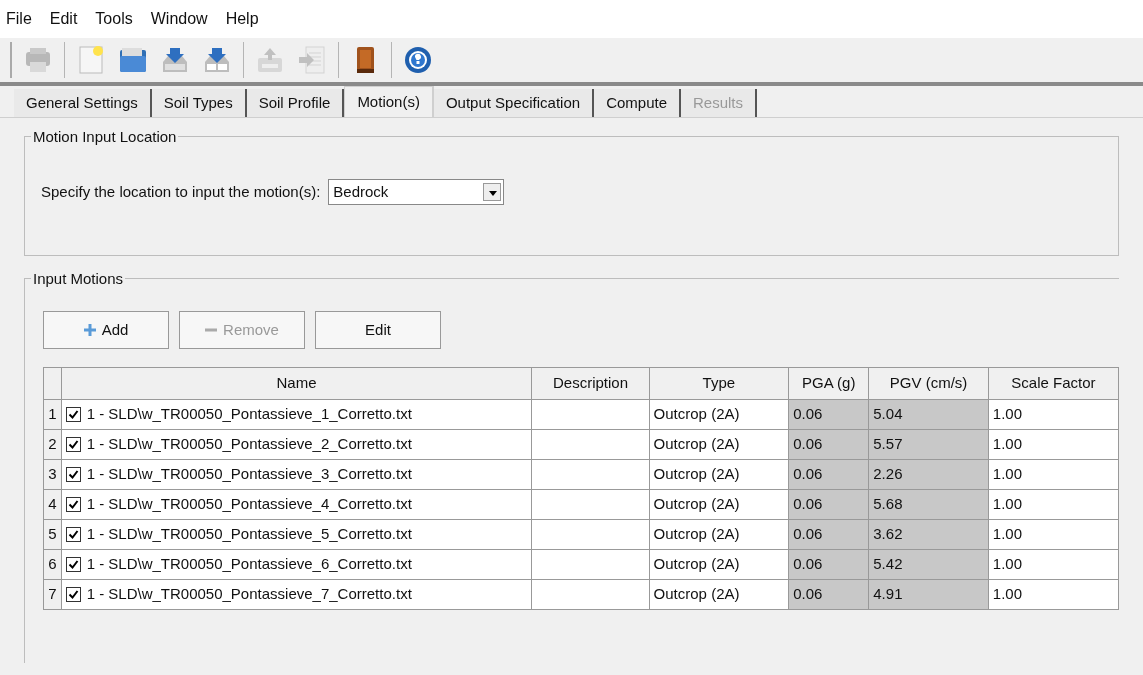 This screenshot has height=675, width=1143. Describe the element at coordinates (928, 414) in the screenshot. I see `table-cell: 5.04` at that location.